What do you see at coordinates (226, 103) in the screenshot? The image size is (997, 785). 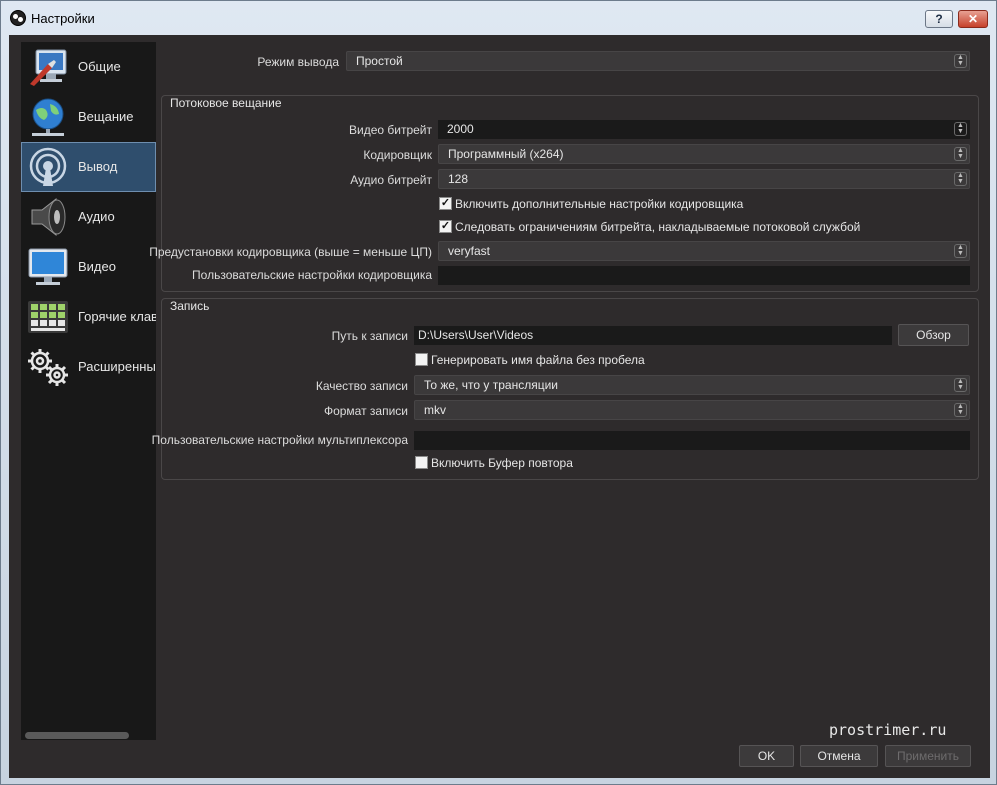 I see `streaming-group-title: Потоковое вещание` at bounding box center [226, 103].